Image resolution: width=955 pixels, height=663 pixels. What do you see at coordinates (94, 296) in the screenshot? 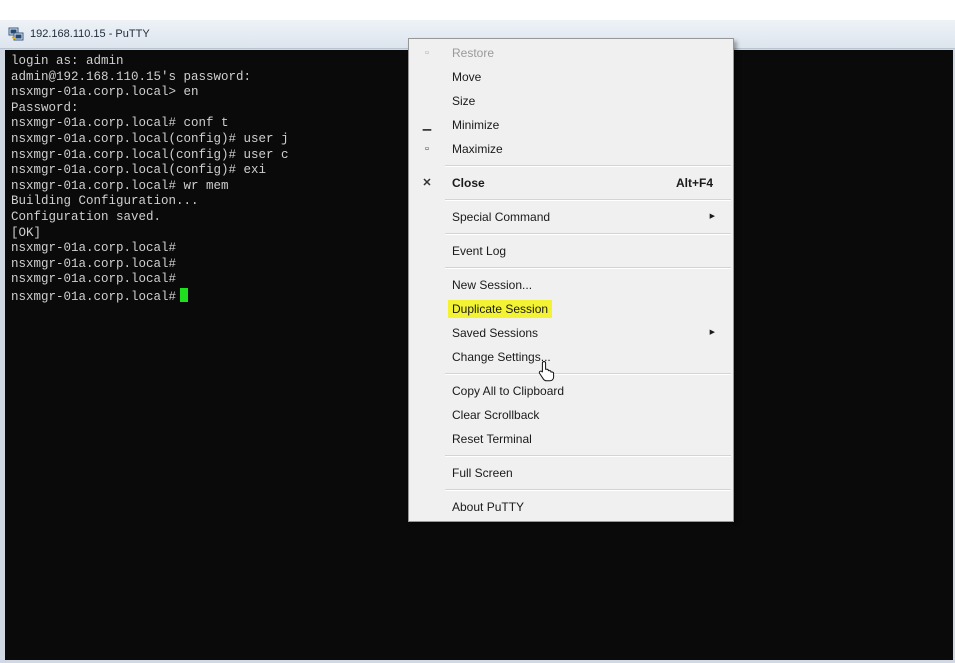
I see `terminal-prompt: nsxmgr-01a.corp.local#` at bounding box center [94, 296].